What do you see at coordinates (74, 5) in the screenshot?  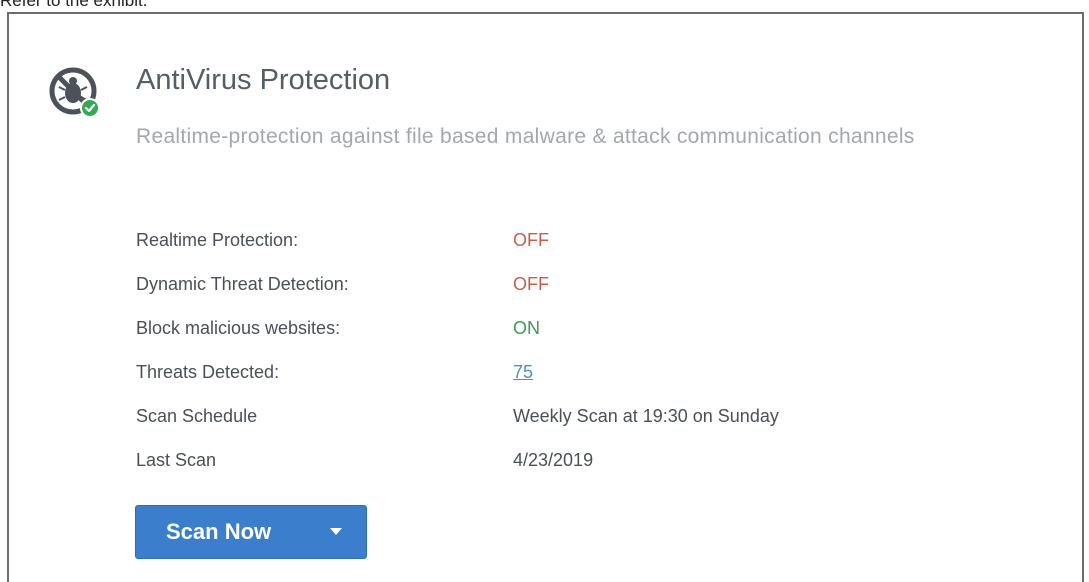 I see `exhibit-caption: Refer to the exhibit.` at bounding box center [74, 5].